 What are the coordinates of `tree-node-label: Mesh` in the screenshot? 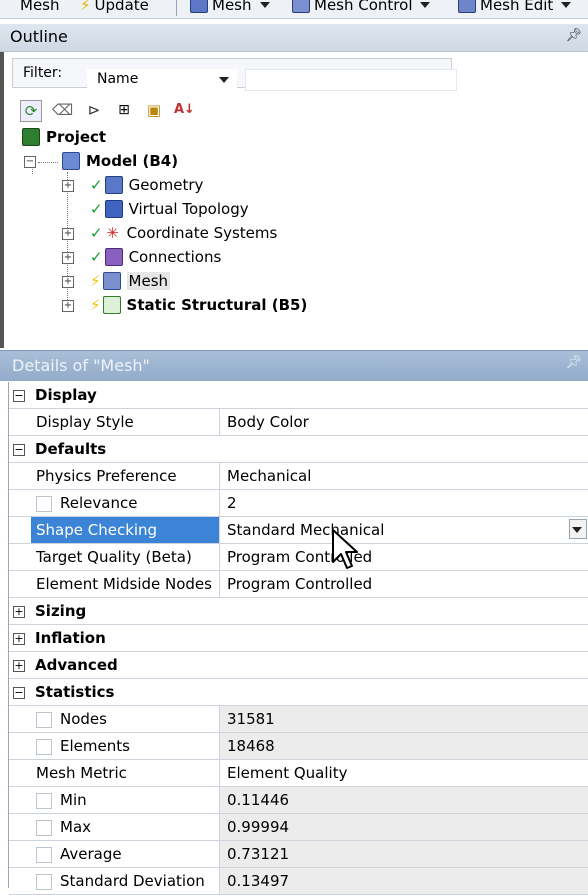 It's located at (148, 281).